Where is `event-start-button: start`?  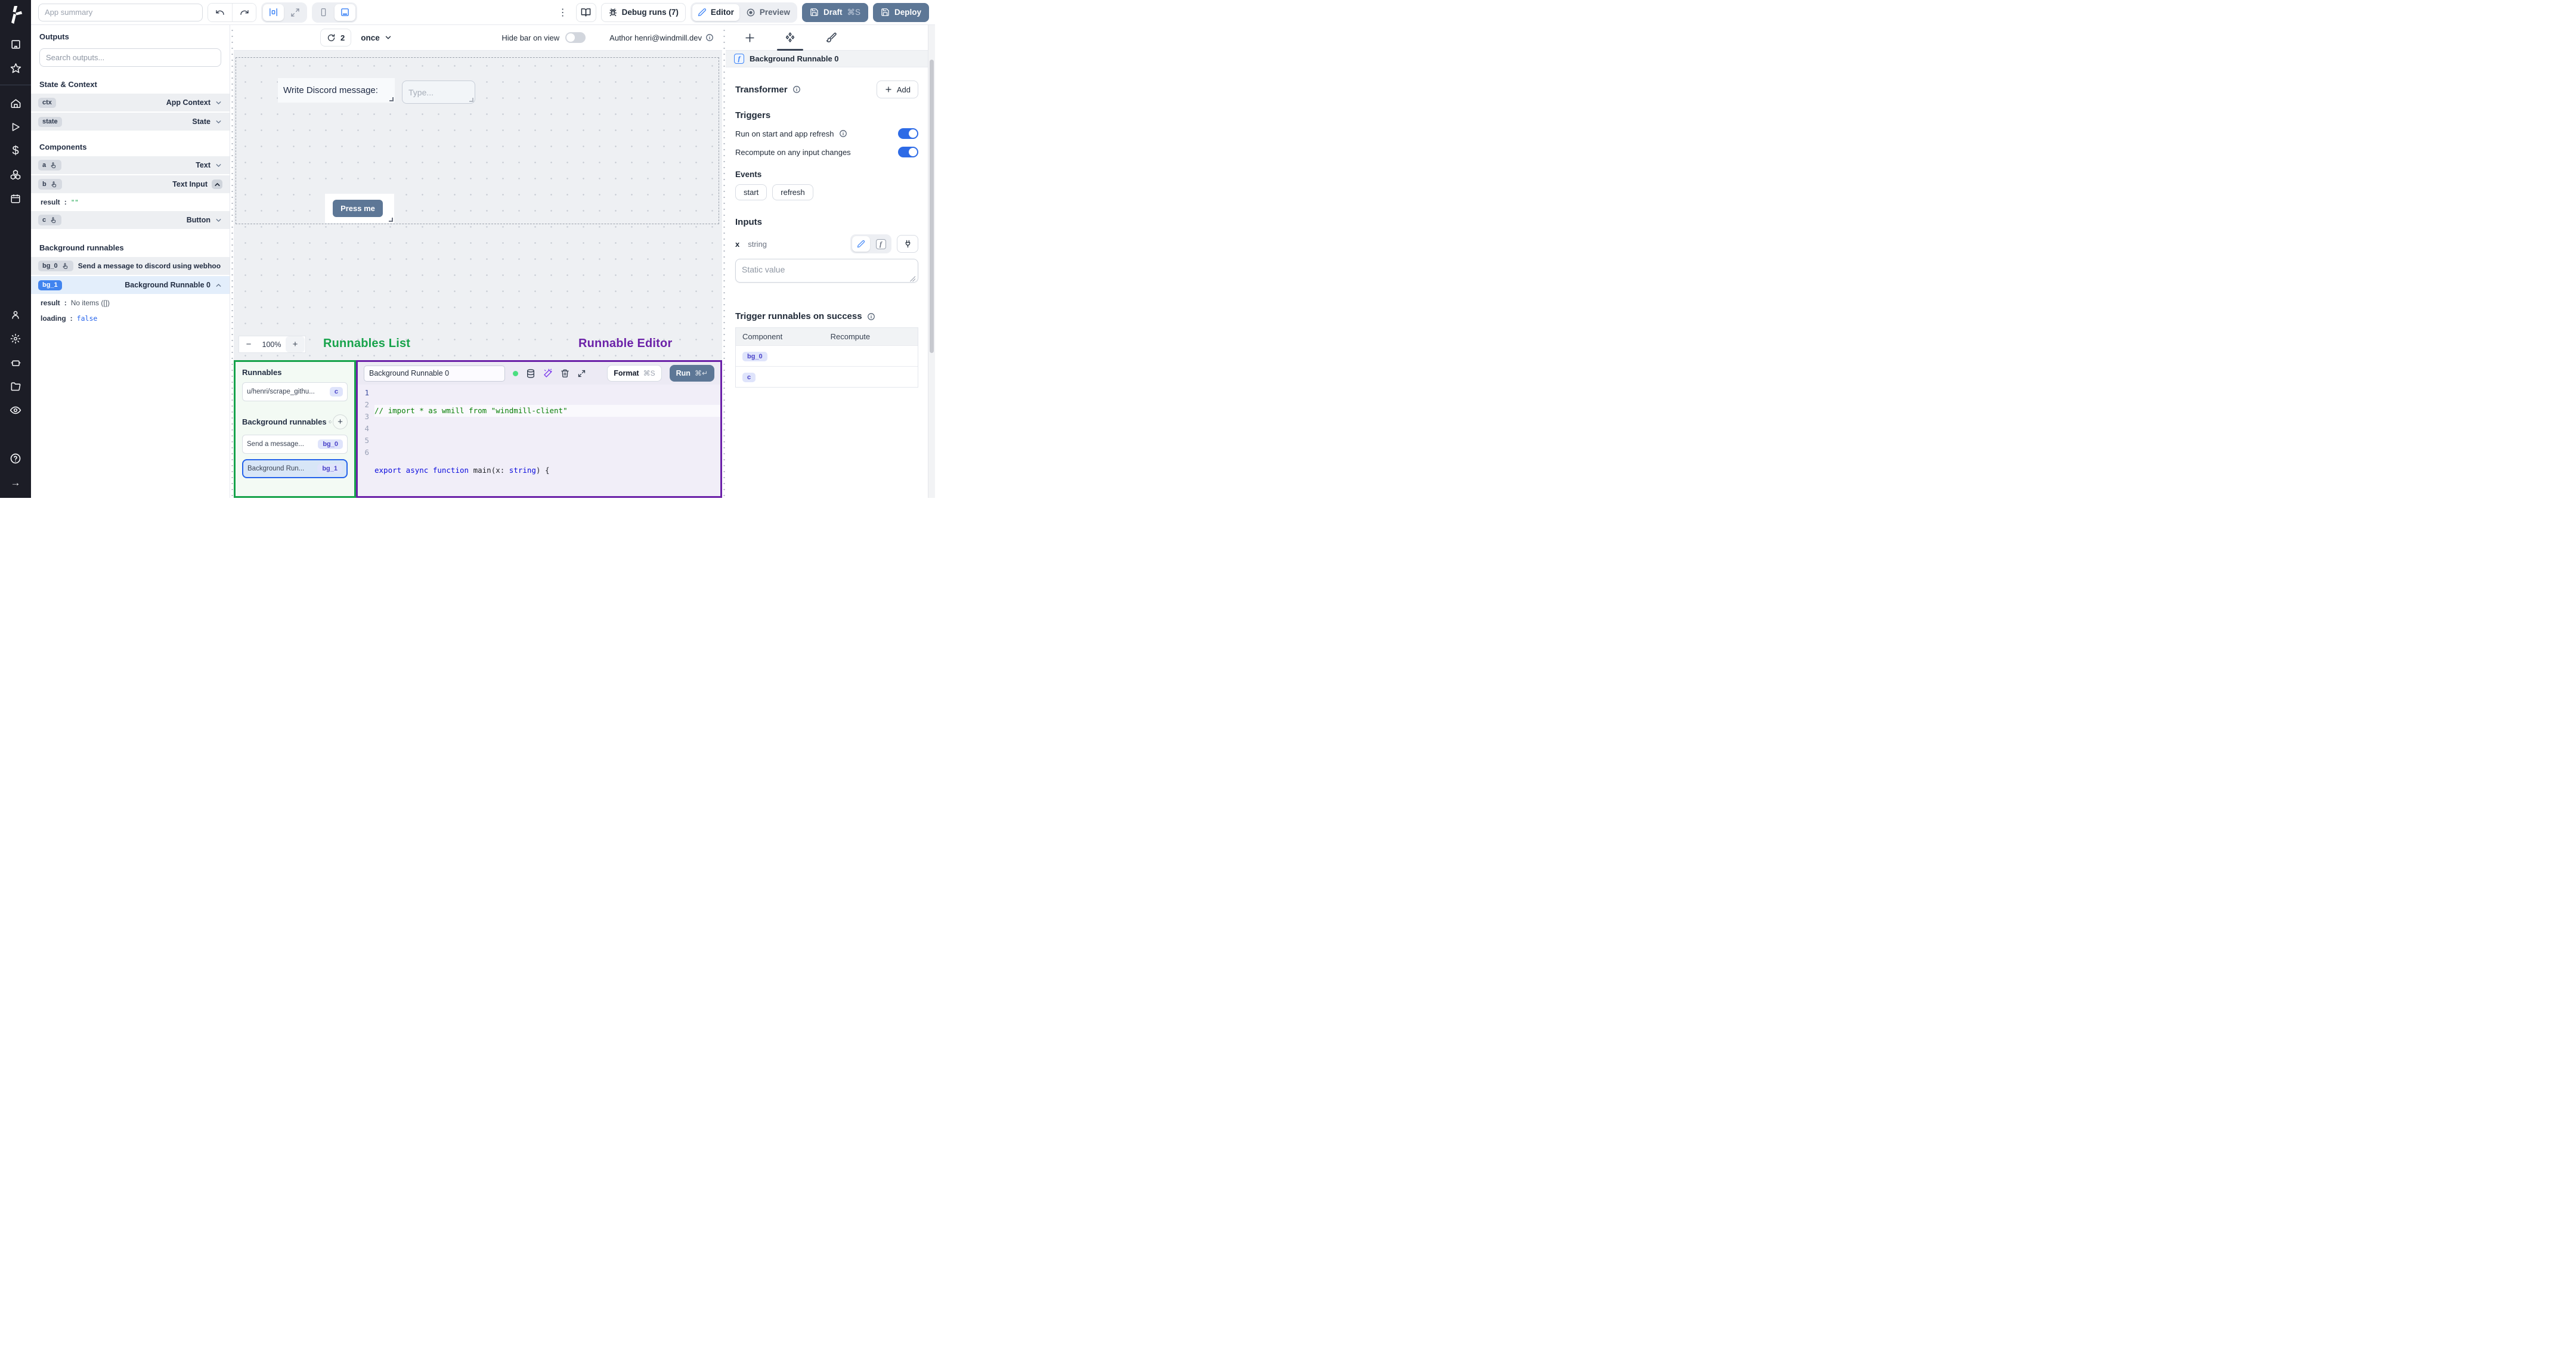 event-start-button: start is located at coordinates (751, 192).